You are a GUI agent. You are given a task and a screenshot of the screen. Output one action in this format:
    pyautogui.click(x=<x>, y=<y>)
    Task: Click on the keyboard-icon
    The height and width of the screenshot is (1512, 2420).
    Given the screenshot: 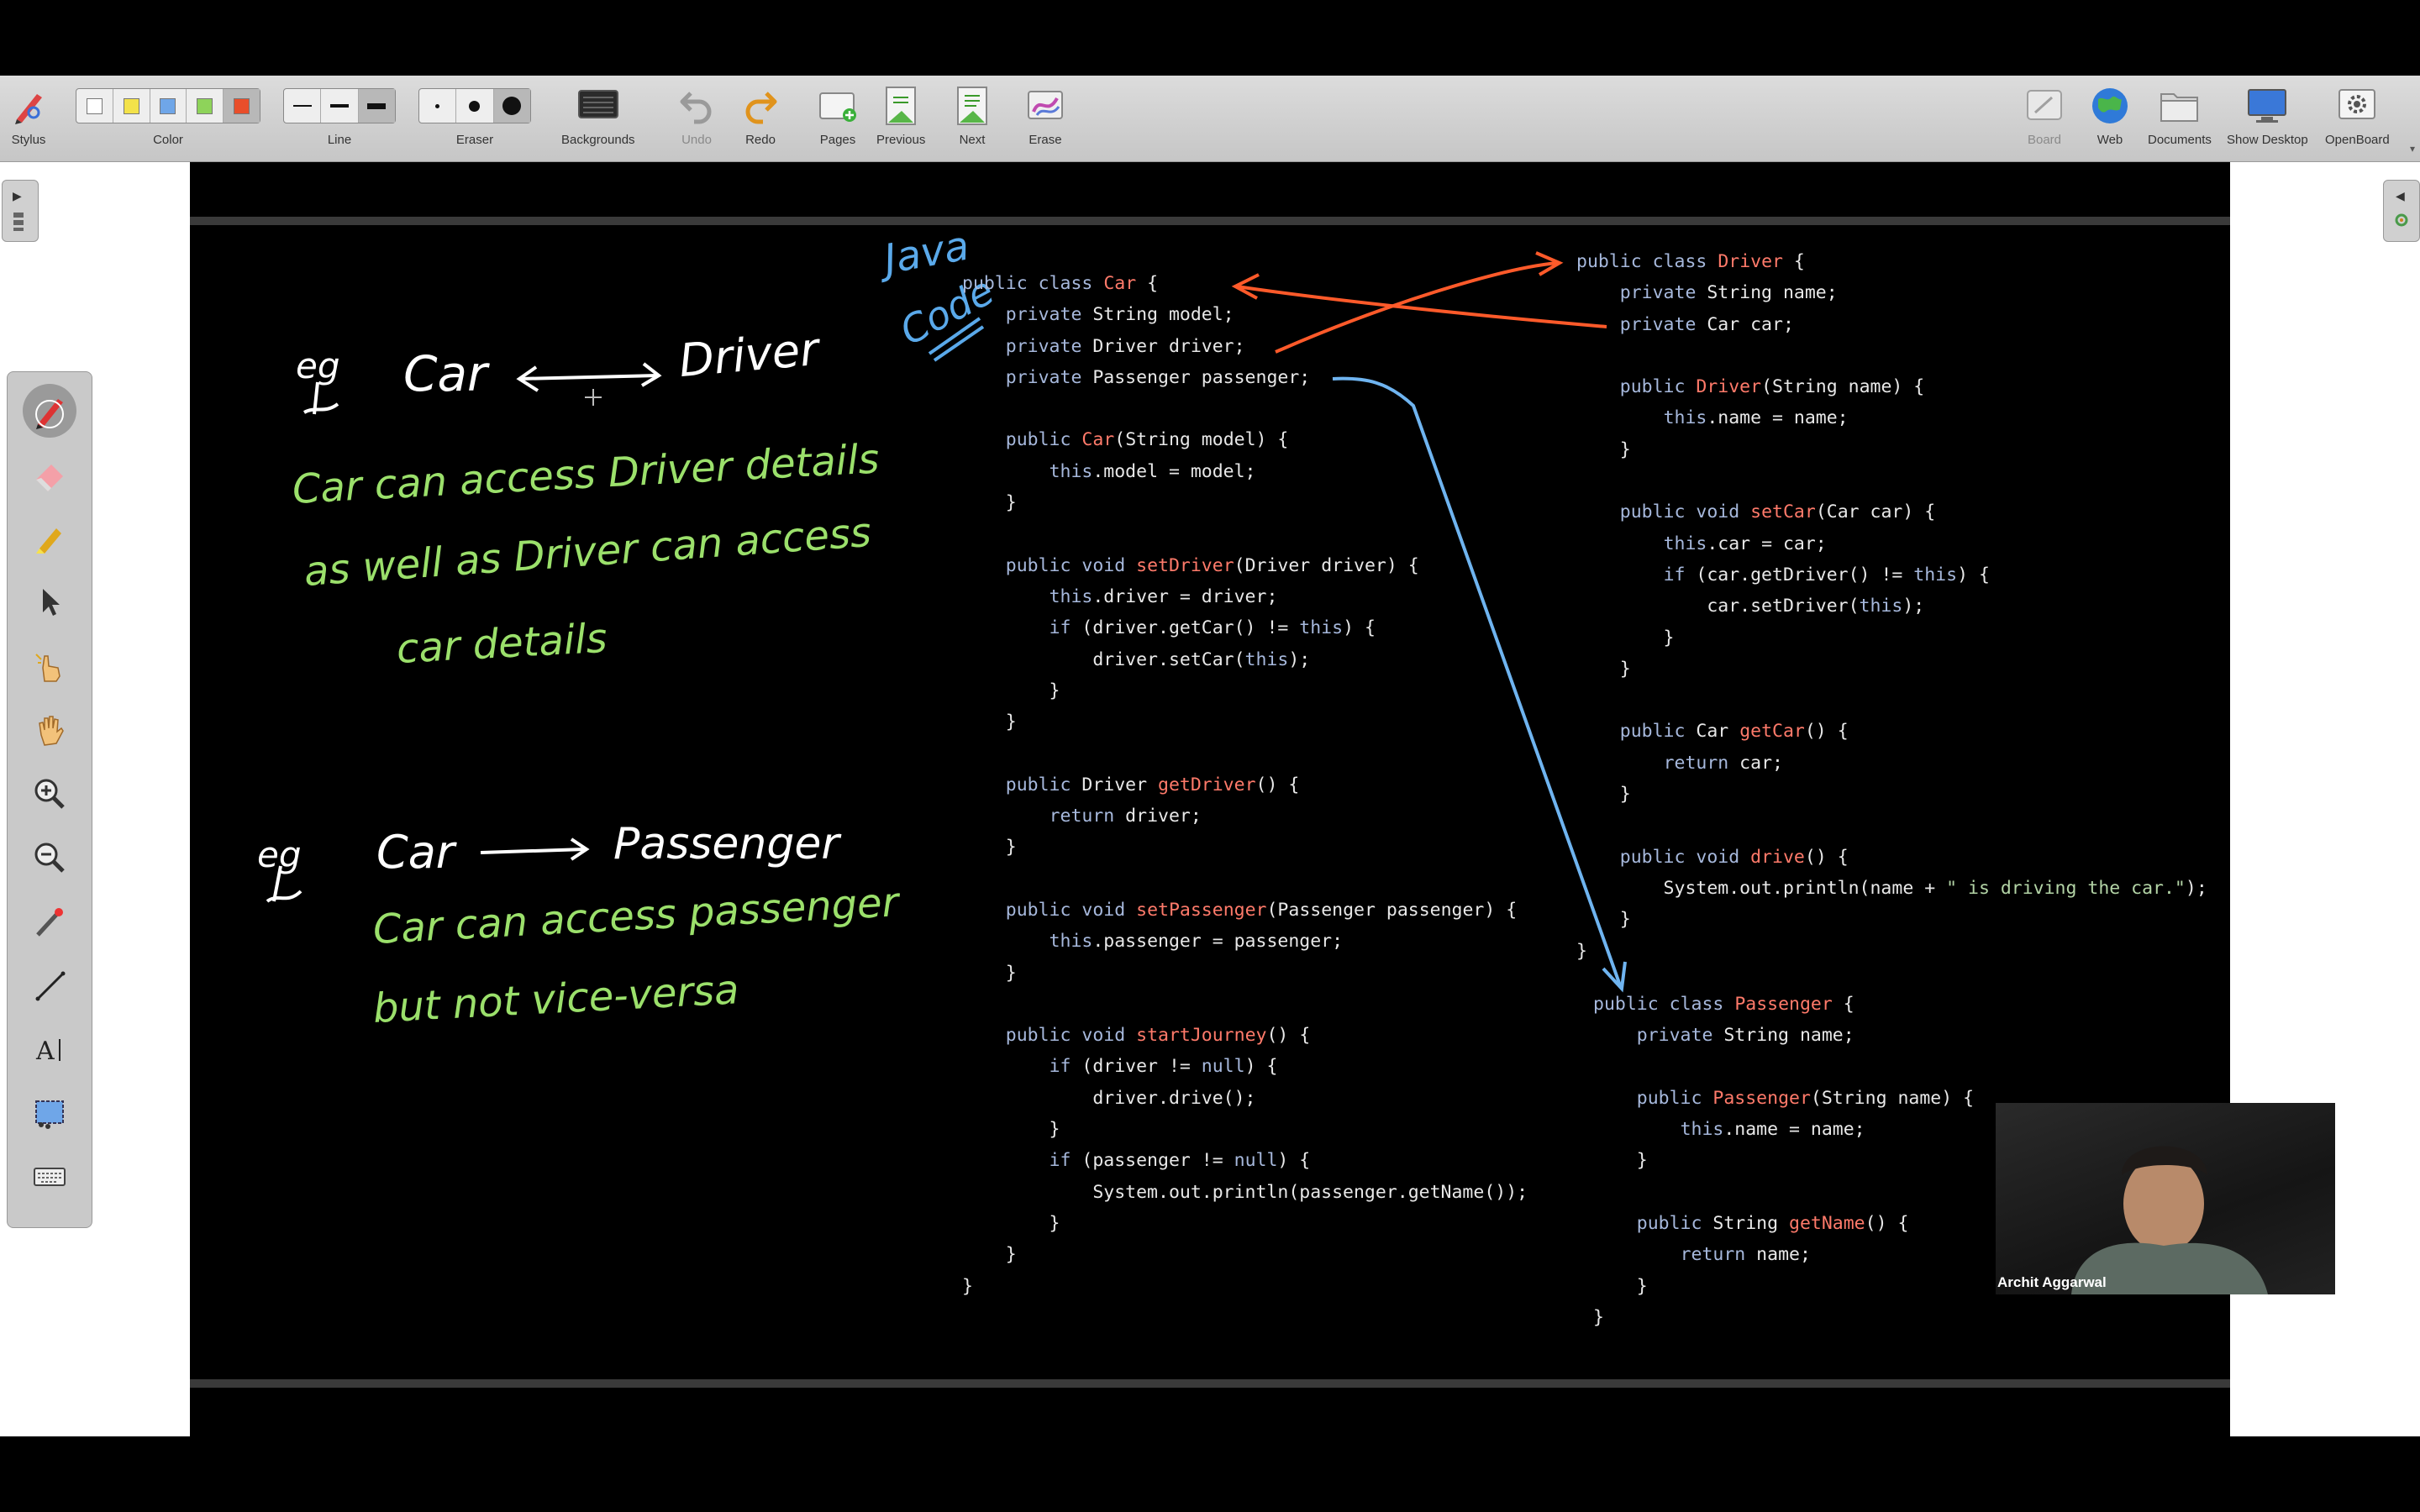 What is the action you would take?
    pyautogui.click(x=50, y=1177)
    